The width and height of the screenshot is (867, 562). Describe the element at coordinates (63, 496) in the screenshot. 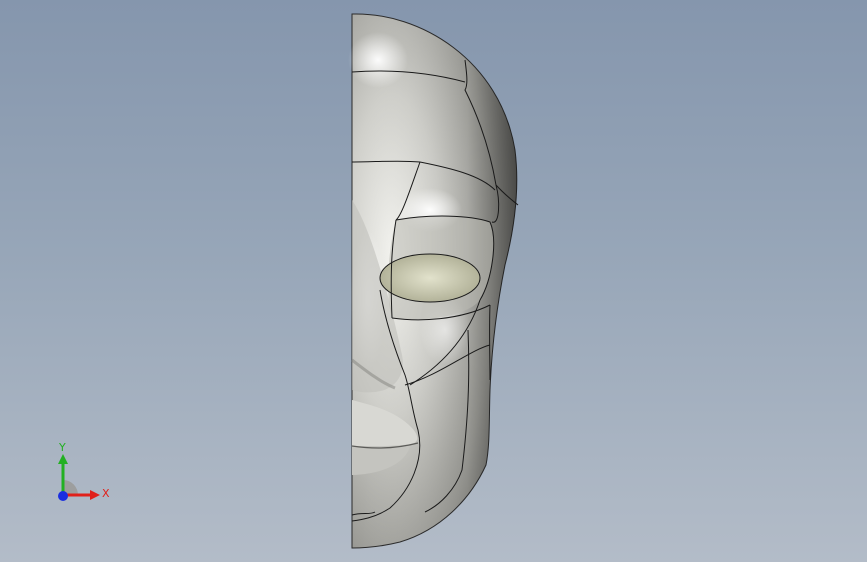

I see `z-axis-dot` at that location.